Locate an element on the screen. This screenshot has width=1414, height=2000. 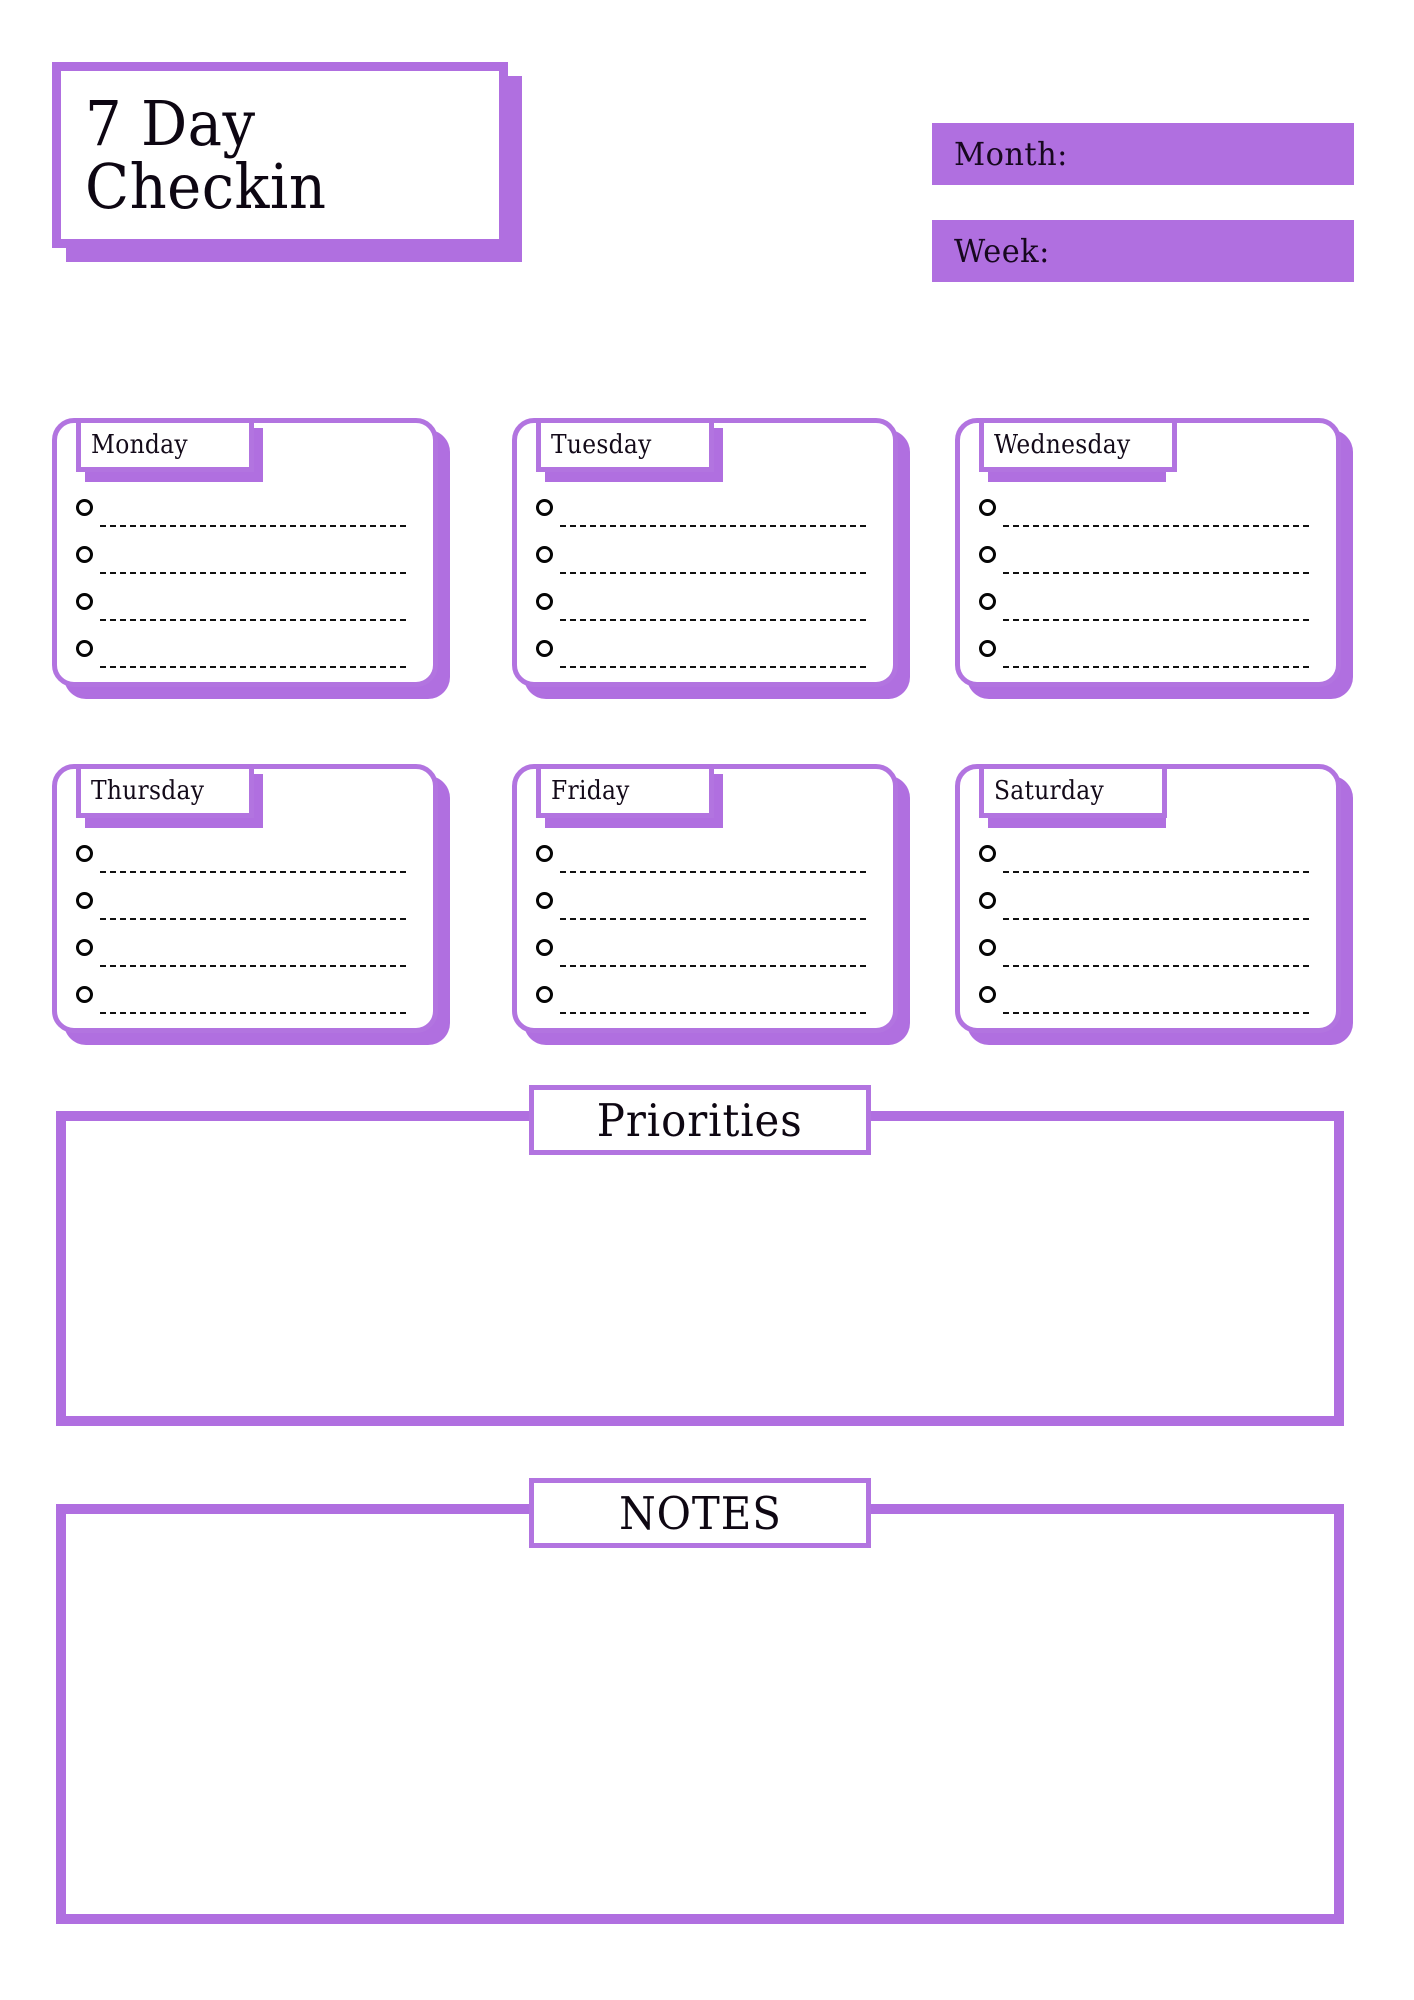
week-field-label: Week: is located at coordinates (1002, 251).